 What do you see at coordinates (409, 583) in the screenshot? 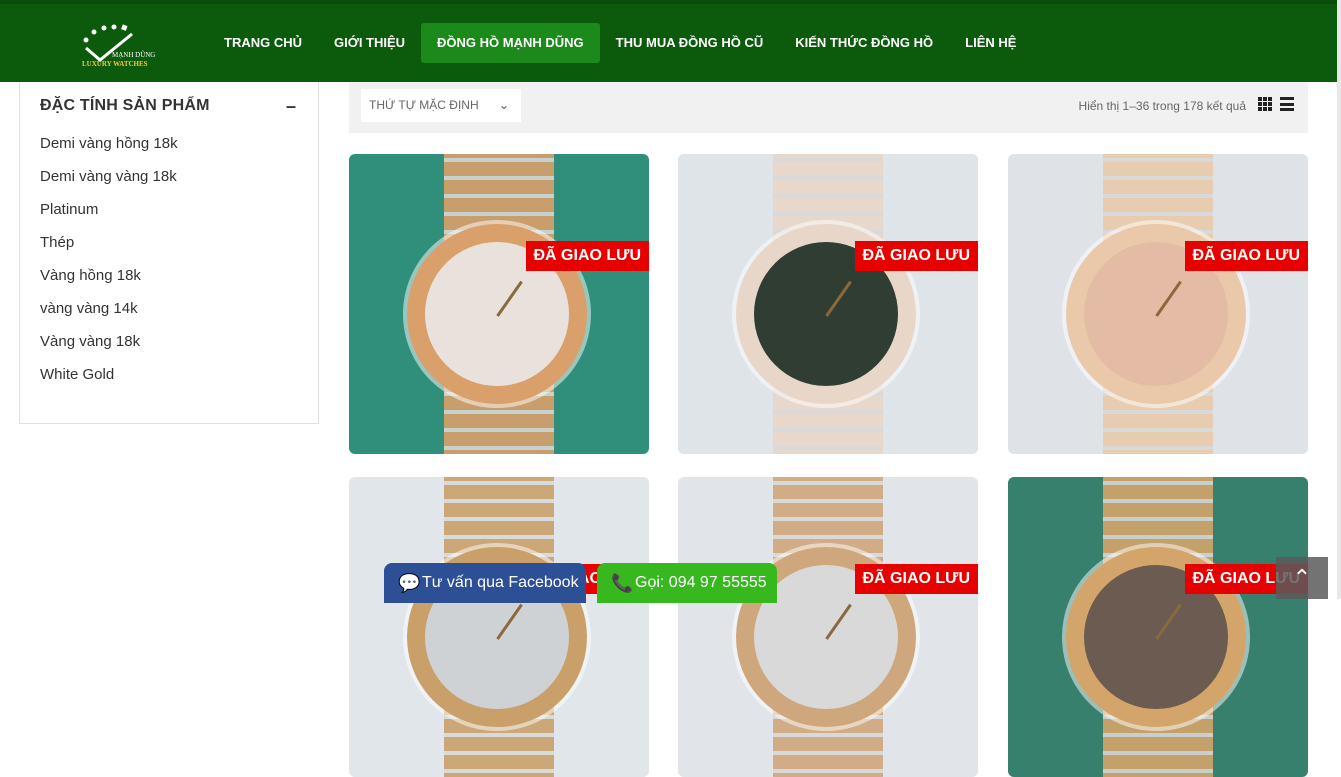
I see `chat-icon: 💬` at bounding box center [409, 583].